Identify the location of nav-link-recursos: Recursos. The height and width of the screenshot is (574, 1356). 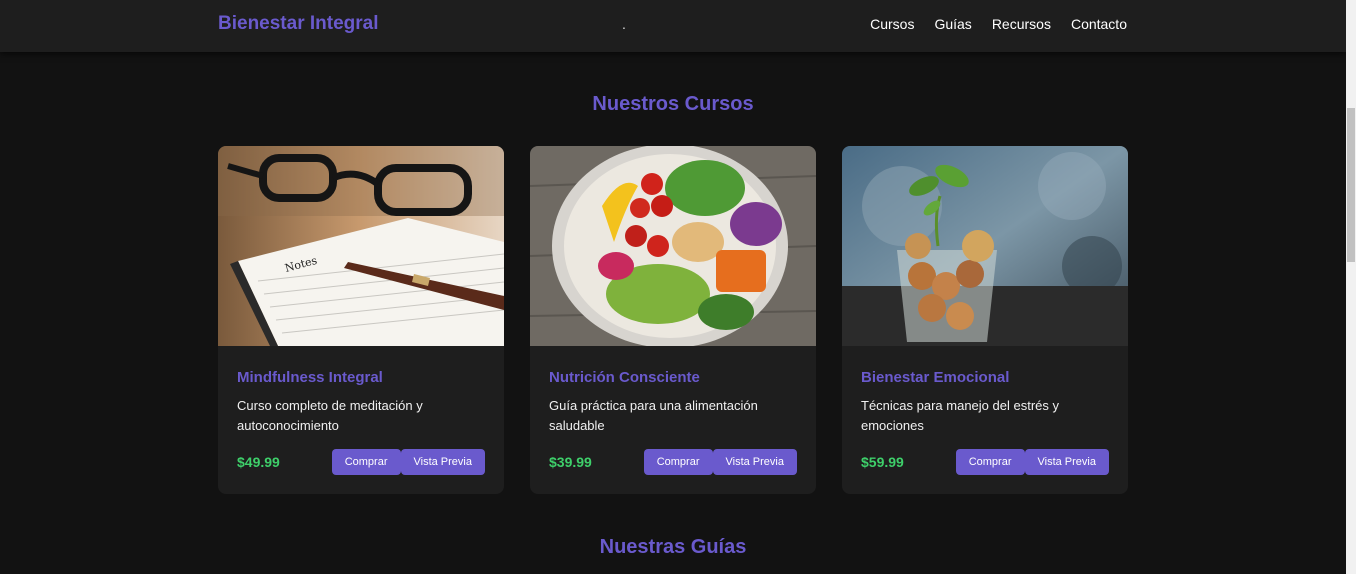
(1021, 24).